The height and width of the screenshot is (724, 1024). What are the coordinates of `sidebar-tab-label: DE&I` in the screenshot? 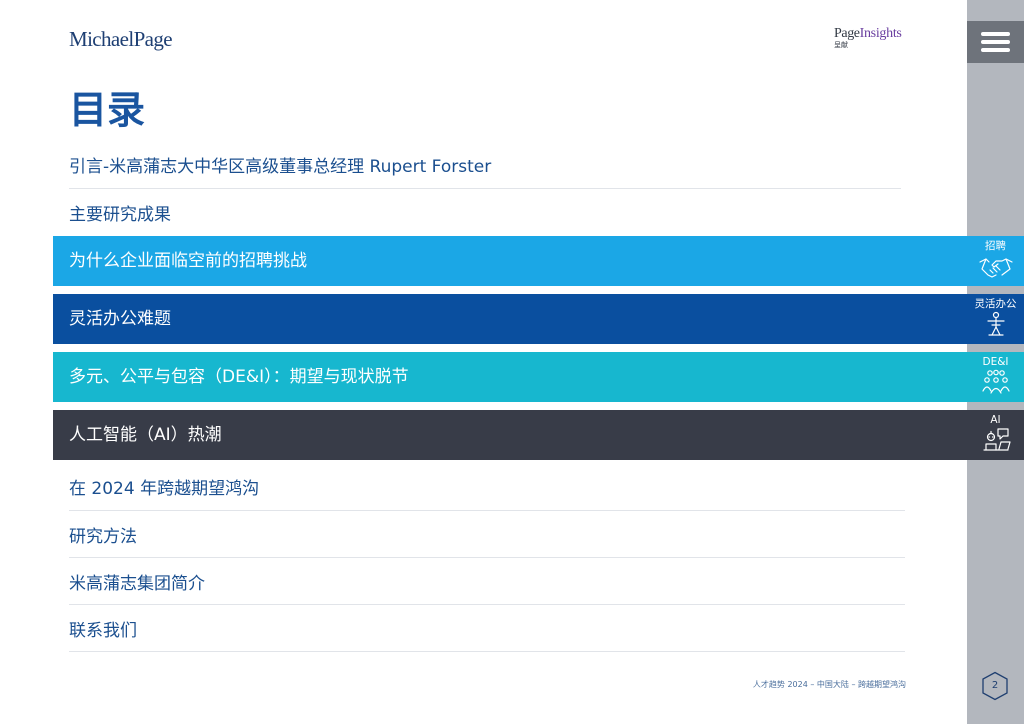 It's located at (995, 362).